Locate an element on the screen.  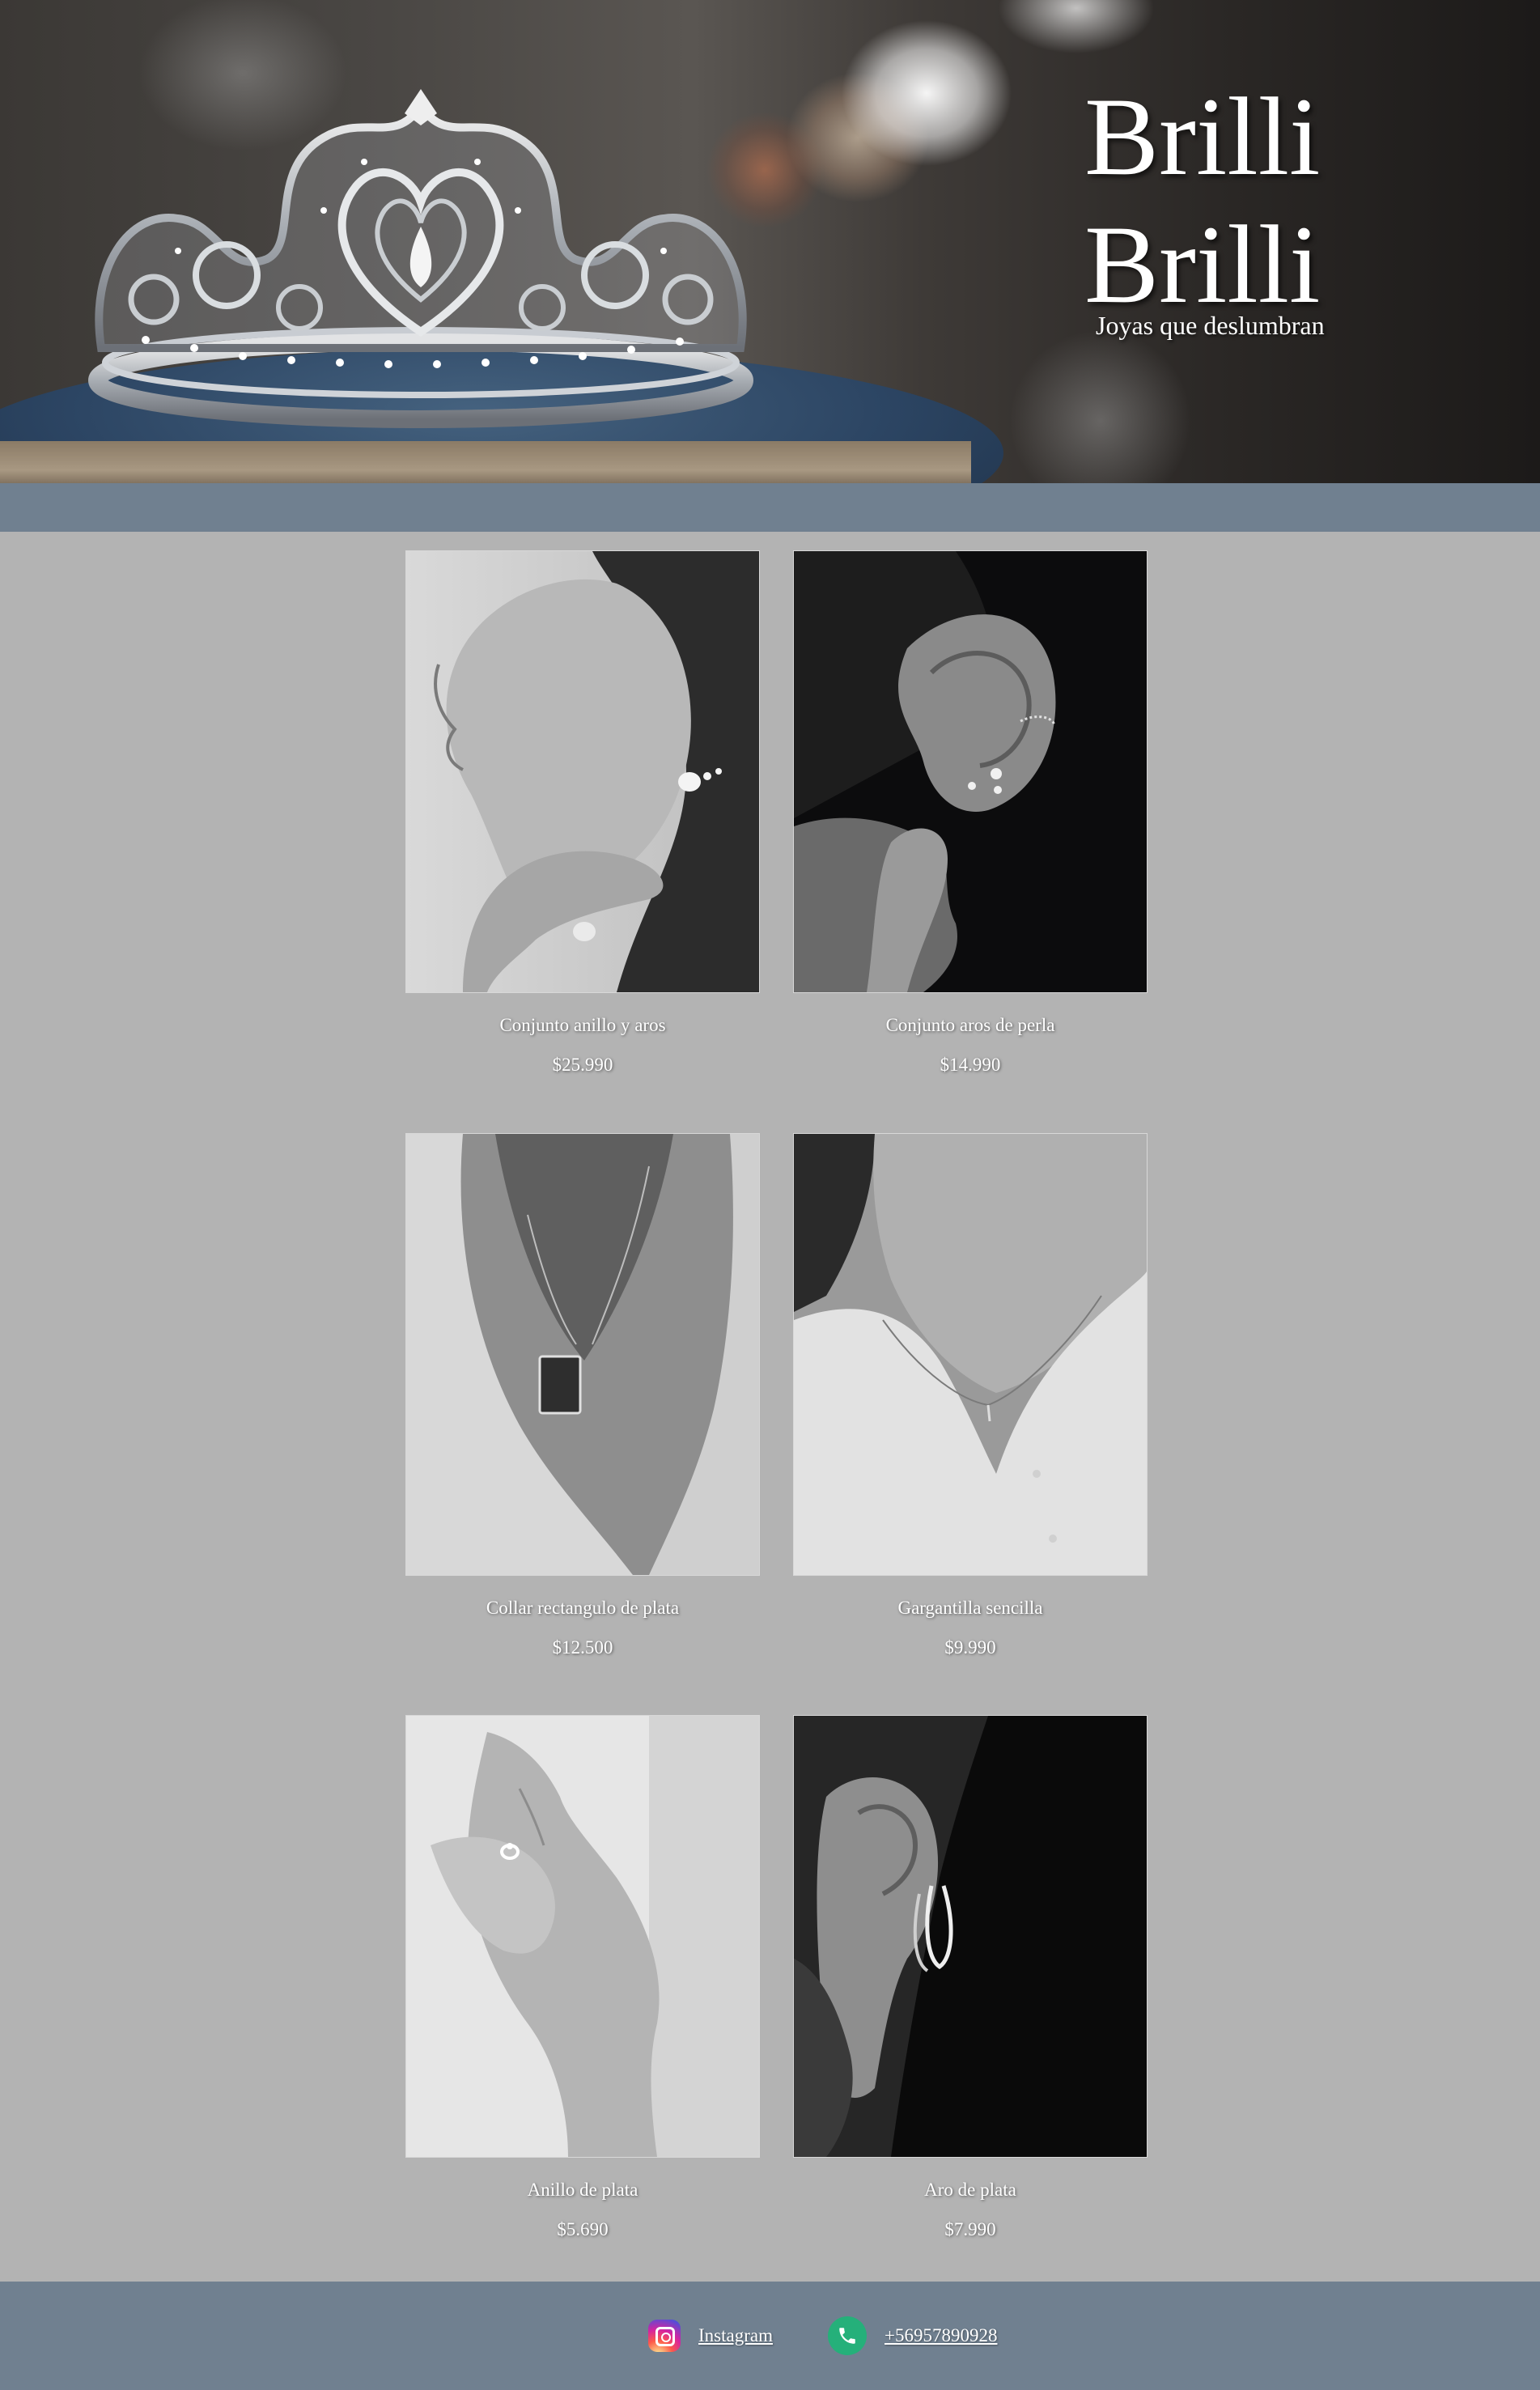
header-divider-band is located at coordinates (770, 508).